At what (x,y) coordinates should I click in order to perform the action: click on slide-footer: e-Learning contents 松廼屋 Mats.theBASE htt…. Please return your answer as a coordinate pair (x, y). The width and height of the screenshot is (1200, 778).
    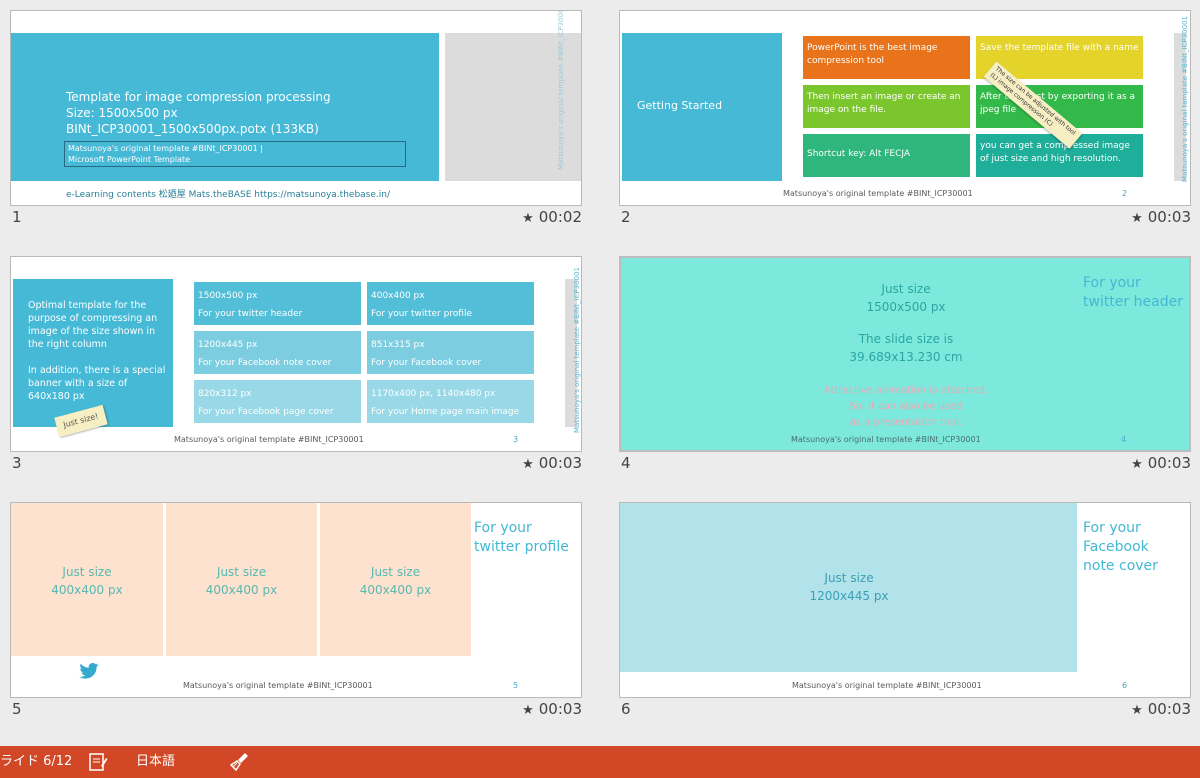
    Looking at the image, I should click on (228, 195).